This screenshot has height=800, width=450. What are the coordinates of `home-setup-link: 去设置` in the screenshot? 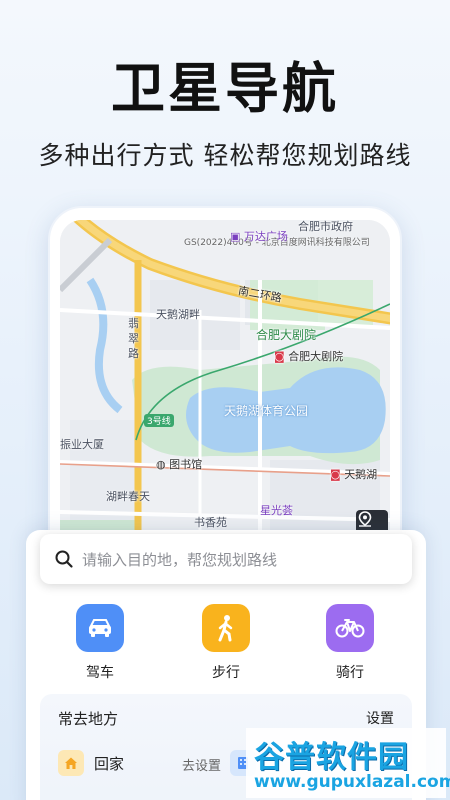 It's located at (201, 764).